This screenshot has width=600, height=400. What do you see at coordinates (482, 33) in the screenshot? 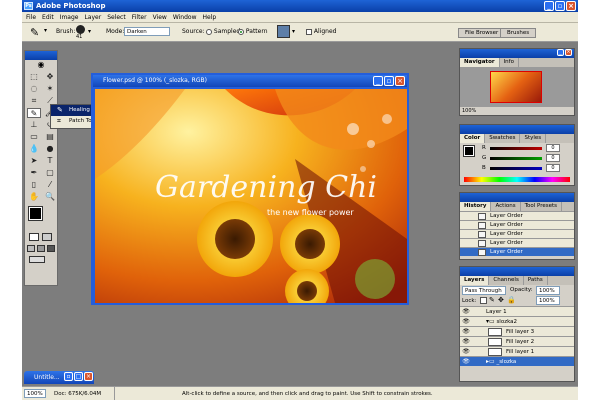
I see `file-browser-tab: File Browser` at bounding box center [482, 33].